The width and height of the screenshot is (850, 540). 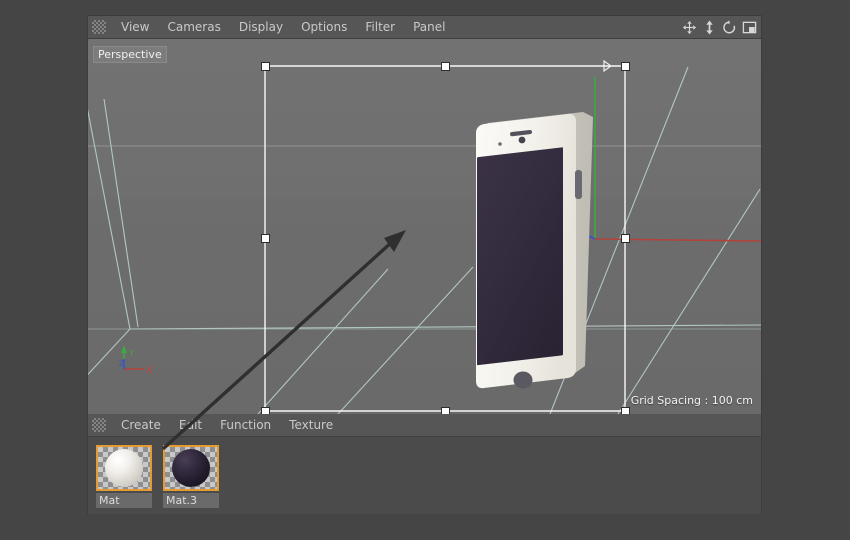 I want to click on grid-spacing-label: Grid Spacing : 100 cm, so click(x=691, y=400).